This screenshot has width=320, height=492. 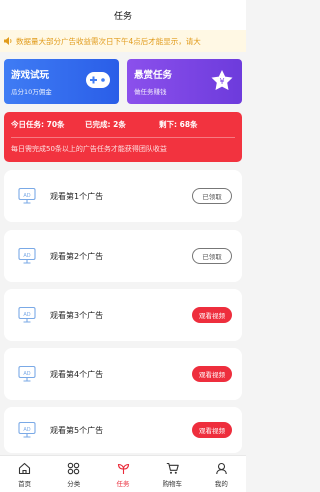 What do you see at coordinates (74, 483) in the screenshot?
I see `tab-category-label: 分类` at bounding box center [74, 483].